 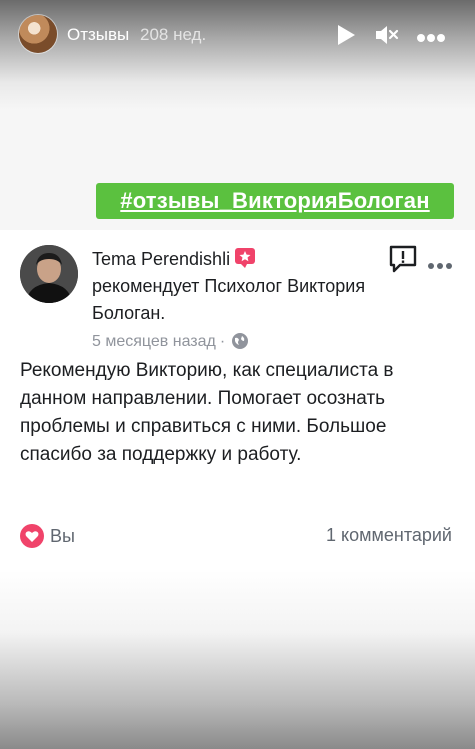 What do you see at coordinates (440, 266) in the screenshot?
I see `post-options-icon` at bounding box center [440, 266].